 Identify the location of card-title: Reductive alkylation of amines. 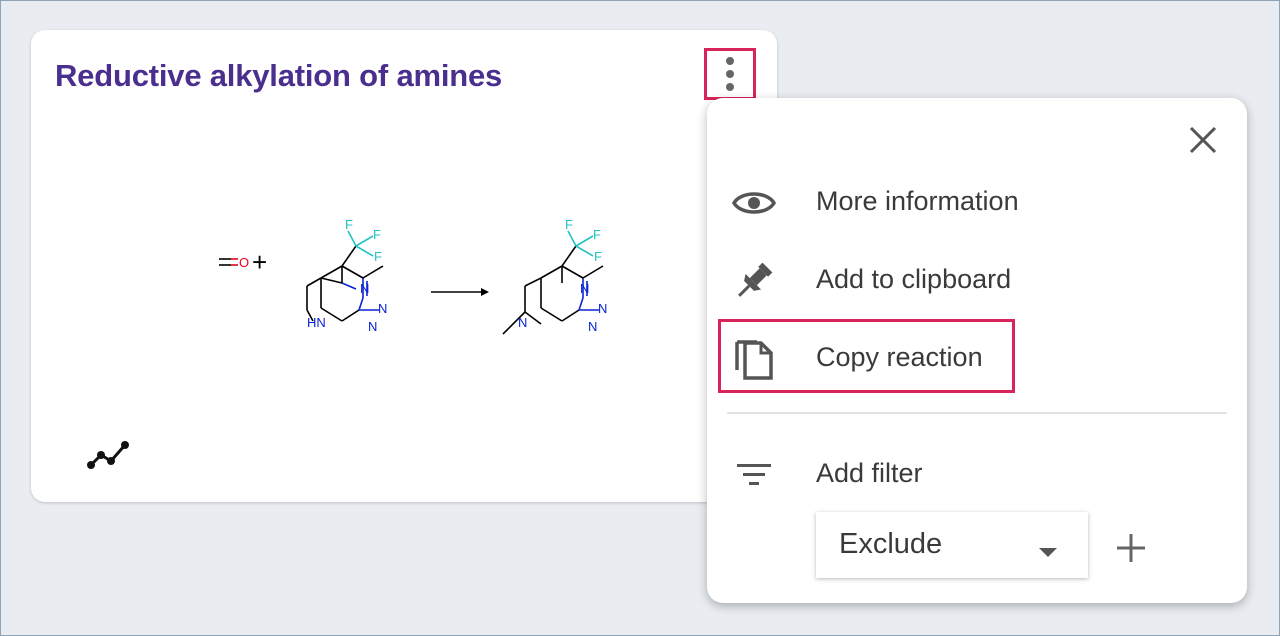
(279, 75).